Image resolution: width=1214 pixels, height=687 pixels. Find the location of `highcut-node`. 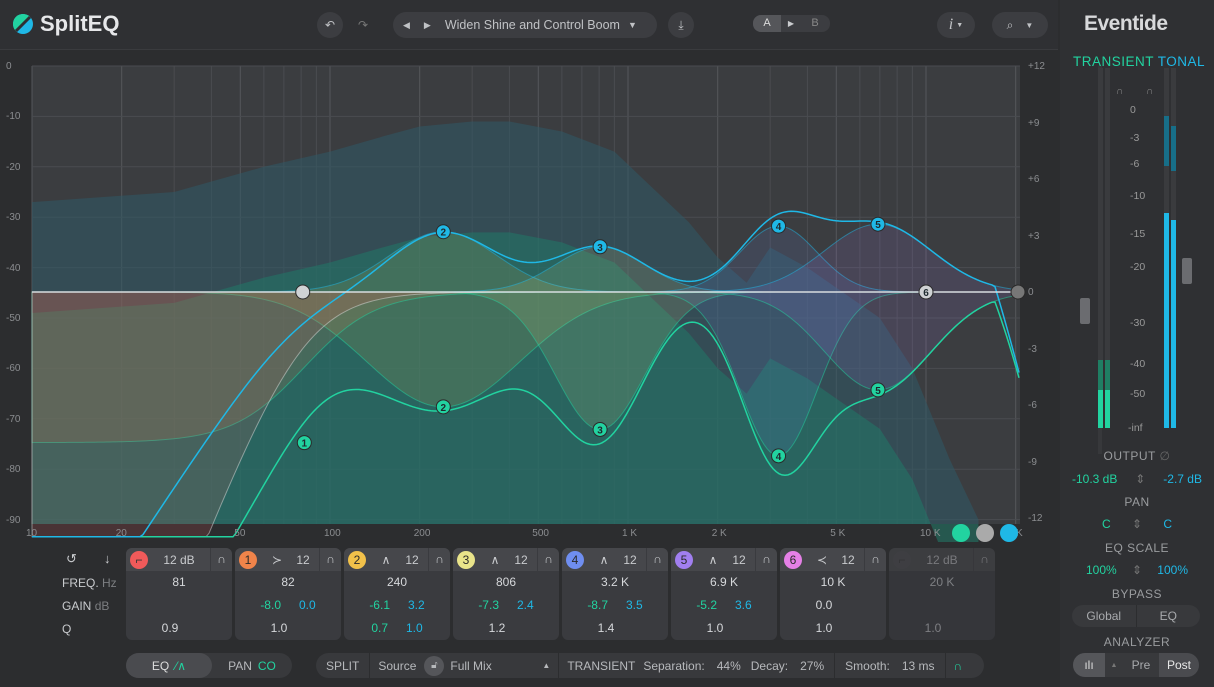

highcut-node is located at coordinates (1018, 292).